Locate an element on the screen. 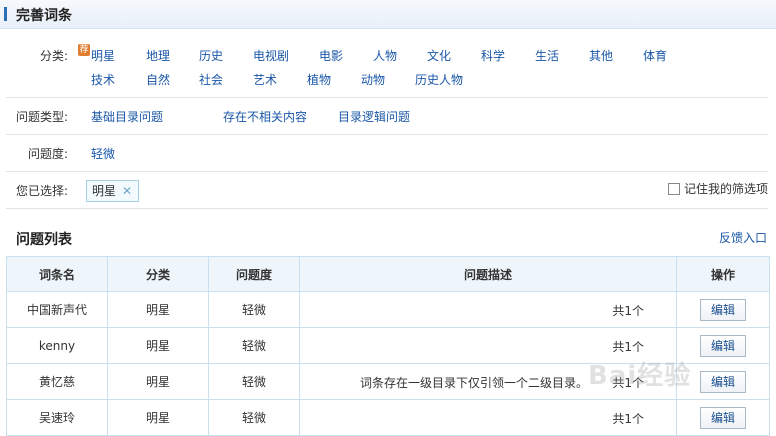 This screenshot has height=436, width=776. entry-name: 中国新声代 is located at coordinates (57, 309).